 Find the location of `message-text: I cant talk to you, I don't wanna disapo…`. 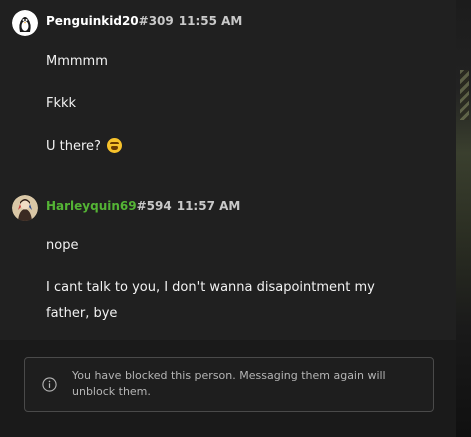

message-text: I cant talk to you, I don't wanna disapo… is located at coordinates (210, 300).